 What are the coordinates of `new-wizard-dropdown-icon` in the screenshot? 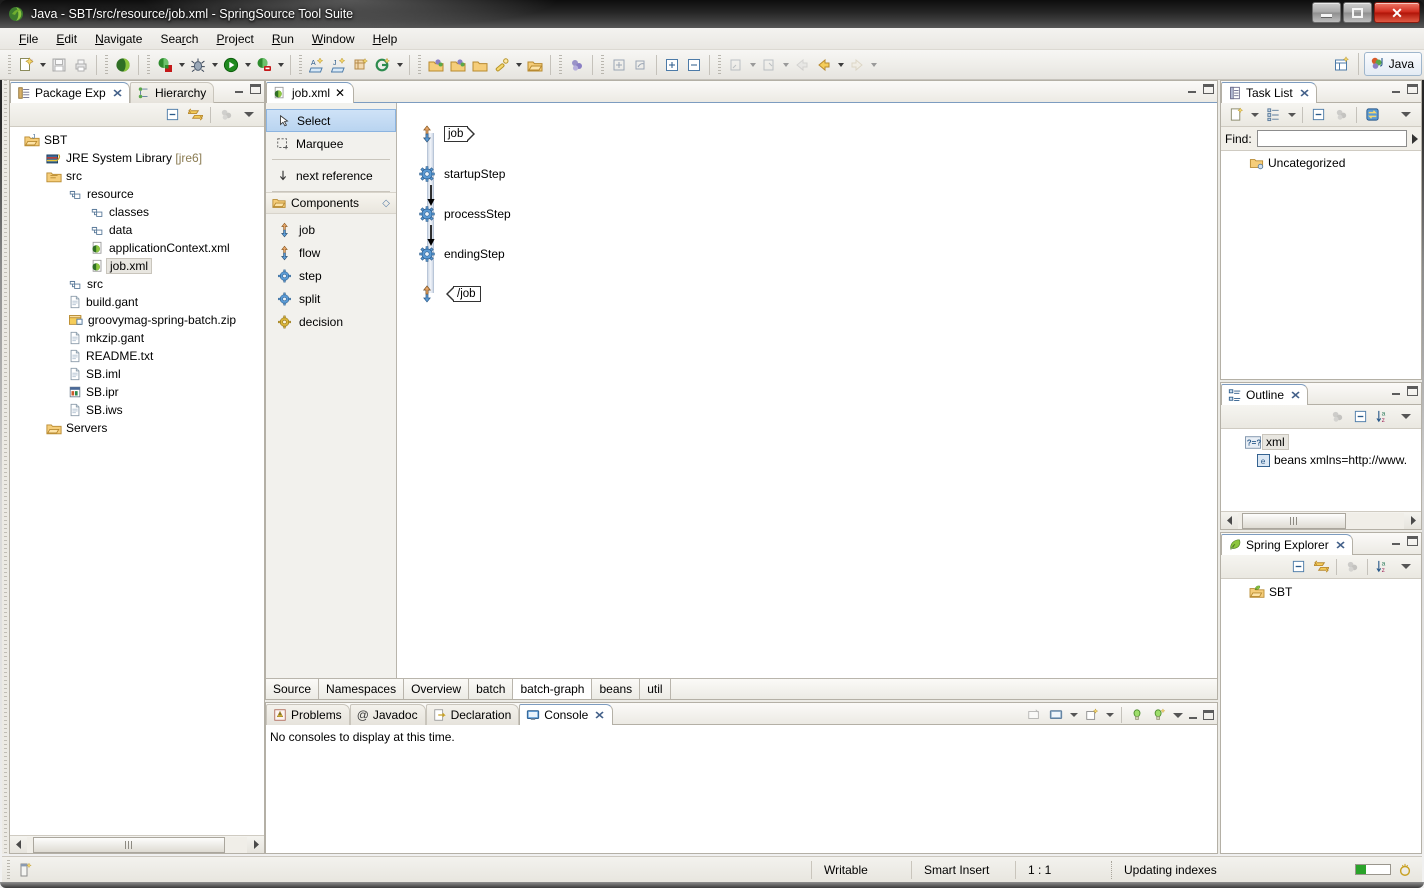 It's located at (42, 65).